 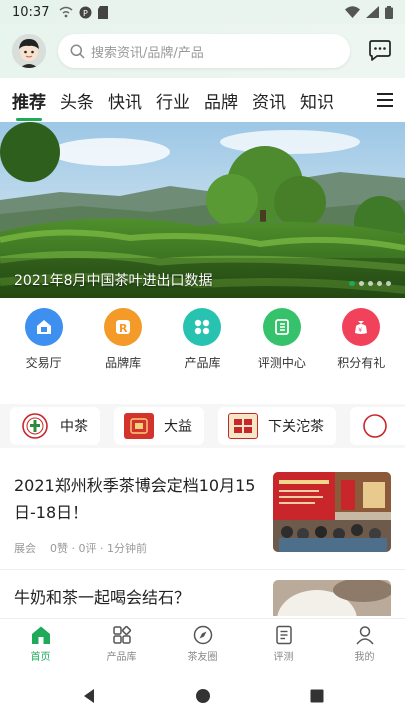 What do you see at coordinates (364, 657) in the screenshot?
I see `bottom-tab-label: 我的` at bounding box center [364, 657].